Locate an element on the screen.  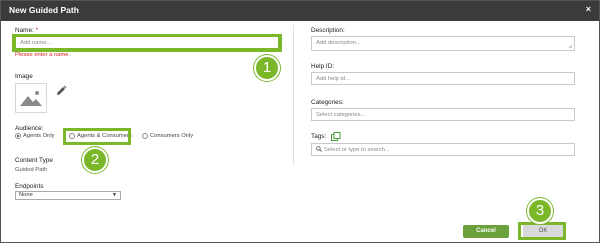
content-type-label: Content Type is located at coordinates (34, 160).